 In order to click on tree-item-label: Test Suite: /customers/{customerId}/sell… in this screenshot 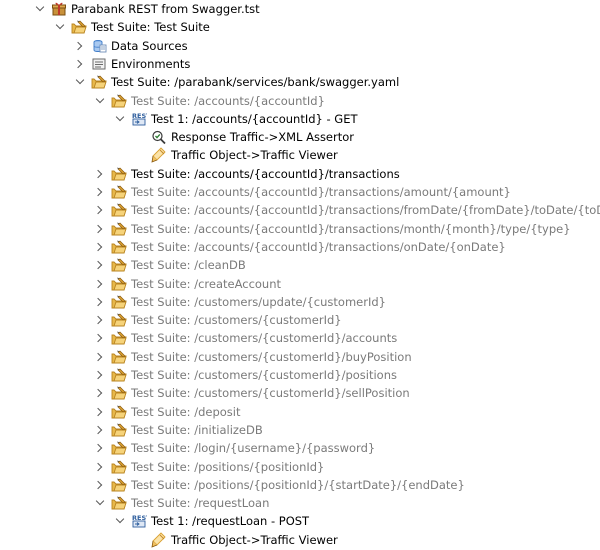, I will do `click(270, 393)`.